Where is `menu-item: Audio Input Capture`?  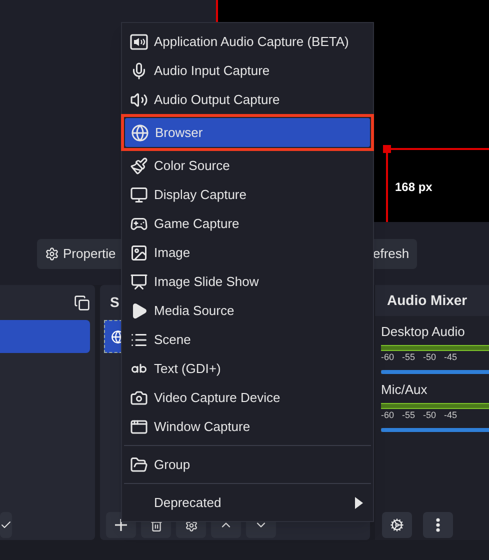 menu-item: Audio Input Capture is located at coordinates (247, 70).